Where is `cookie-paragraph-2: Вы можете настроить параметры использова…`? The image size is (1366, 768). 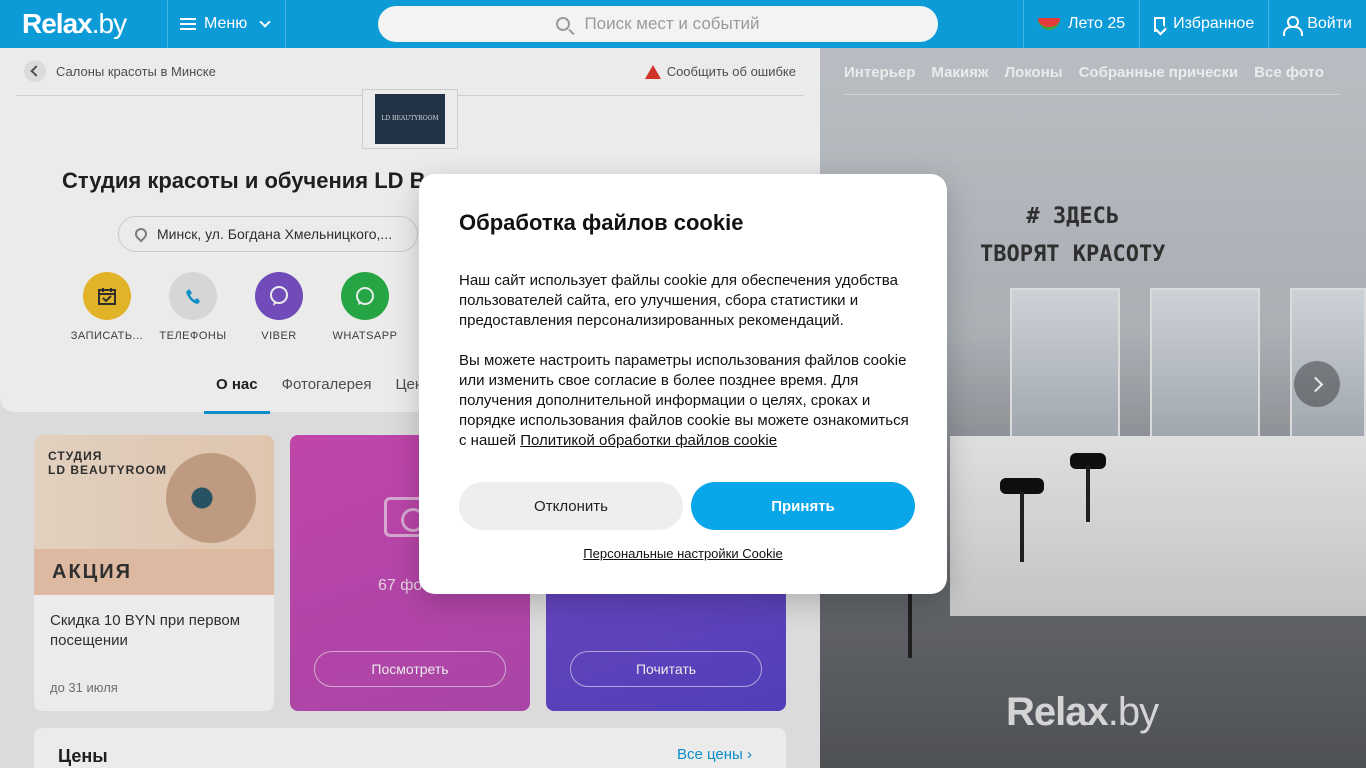
cookie-paragraph-2: Вы можете настроить параметры использова… is located at coordinates (689, 401).